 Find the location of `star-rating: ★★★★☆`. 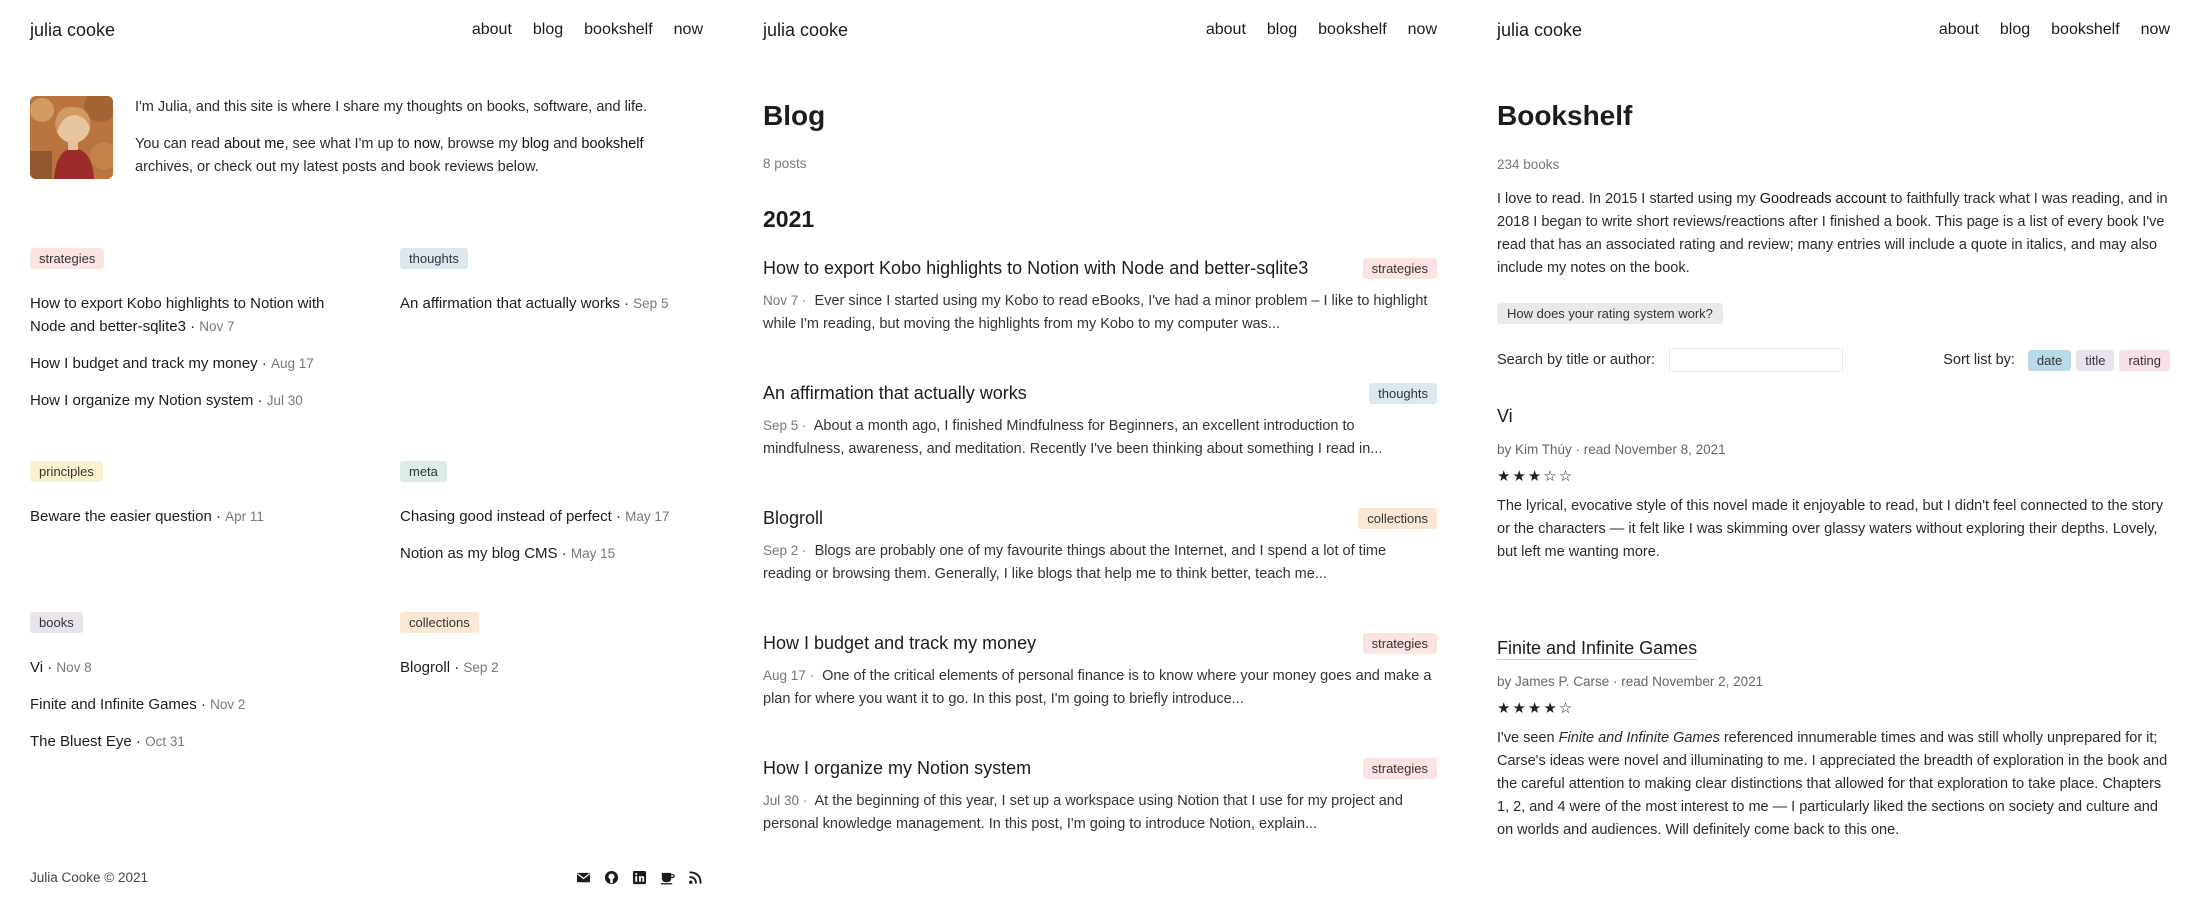

star-rating: ★★★★☆ is located at coordinates (1536, 708).